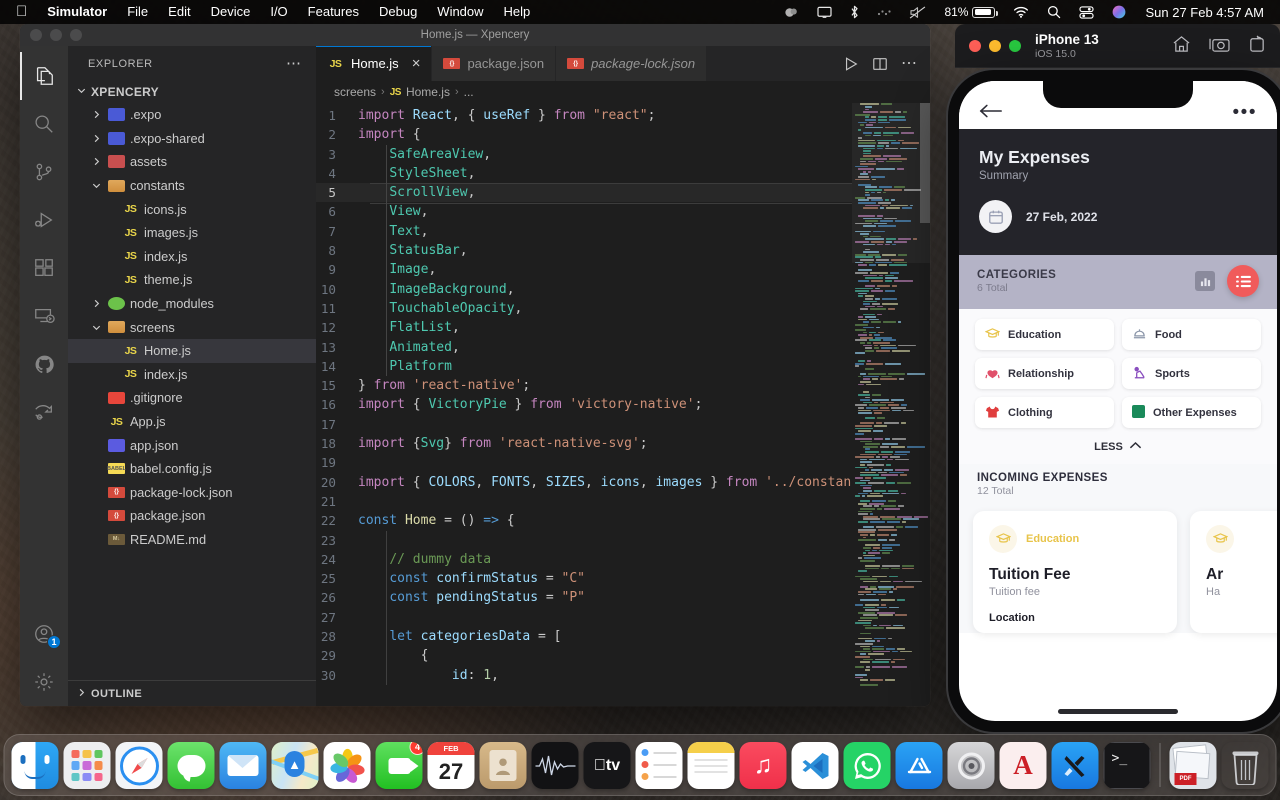  Describe the element at coordinates (659, 765) in the screenshot. I see `dock-item-reminders` at that location.